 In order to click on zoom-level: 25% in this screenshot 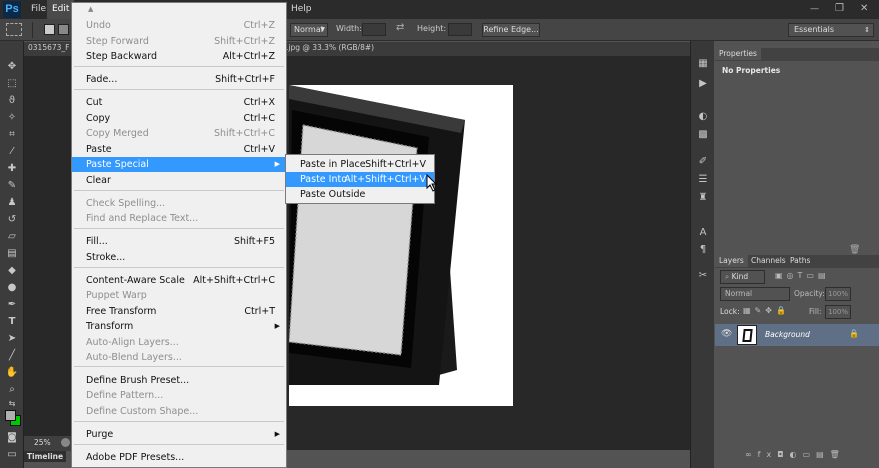, I will do `click(42, 442)`.